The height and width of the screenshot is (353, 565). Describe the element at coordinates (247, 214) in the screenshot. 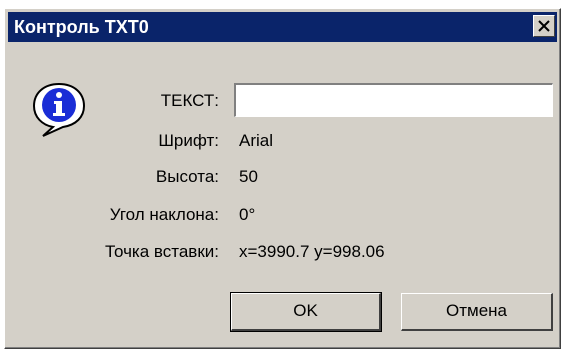

I see `angle-value: 0°` at that location.